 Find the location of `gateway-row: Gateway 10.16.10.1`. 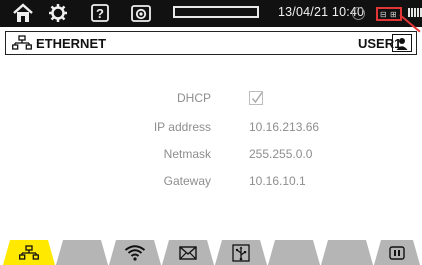

gateway-row: Gateway 10.16.10.1 is located at coordinates (211, 182).